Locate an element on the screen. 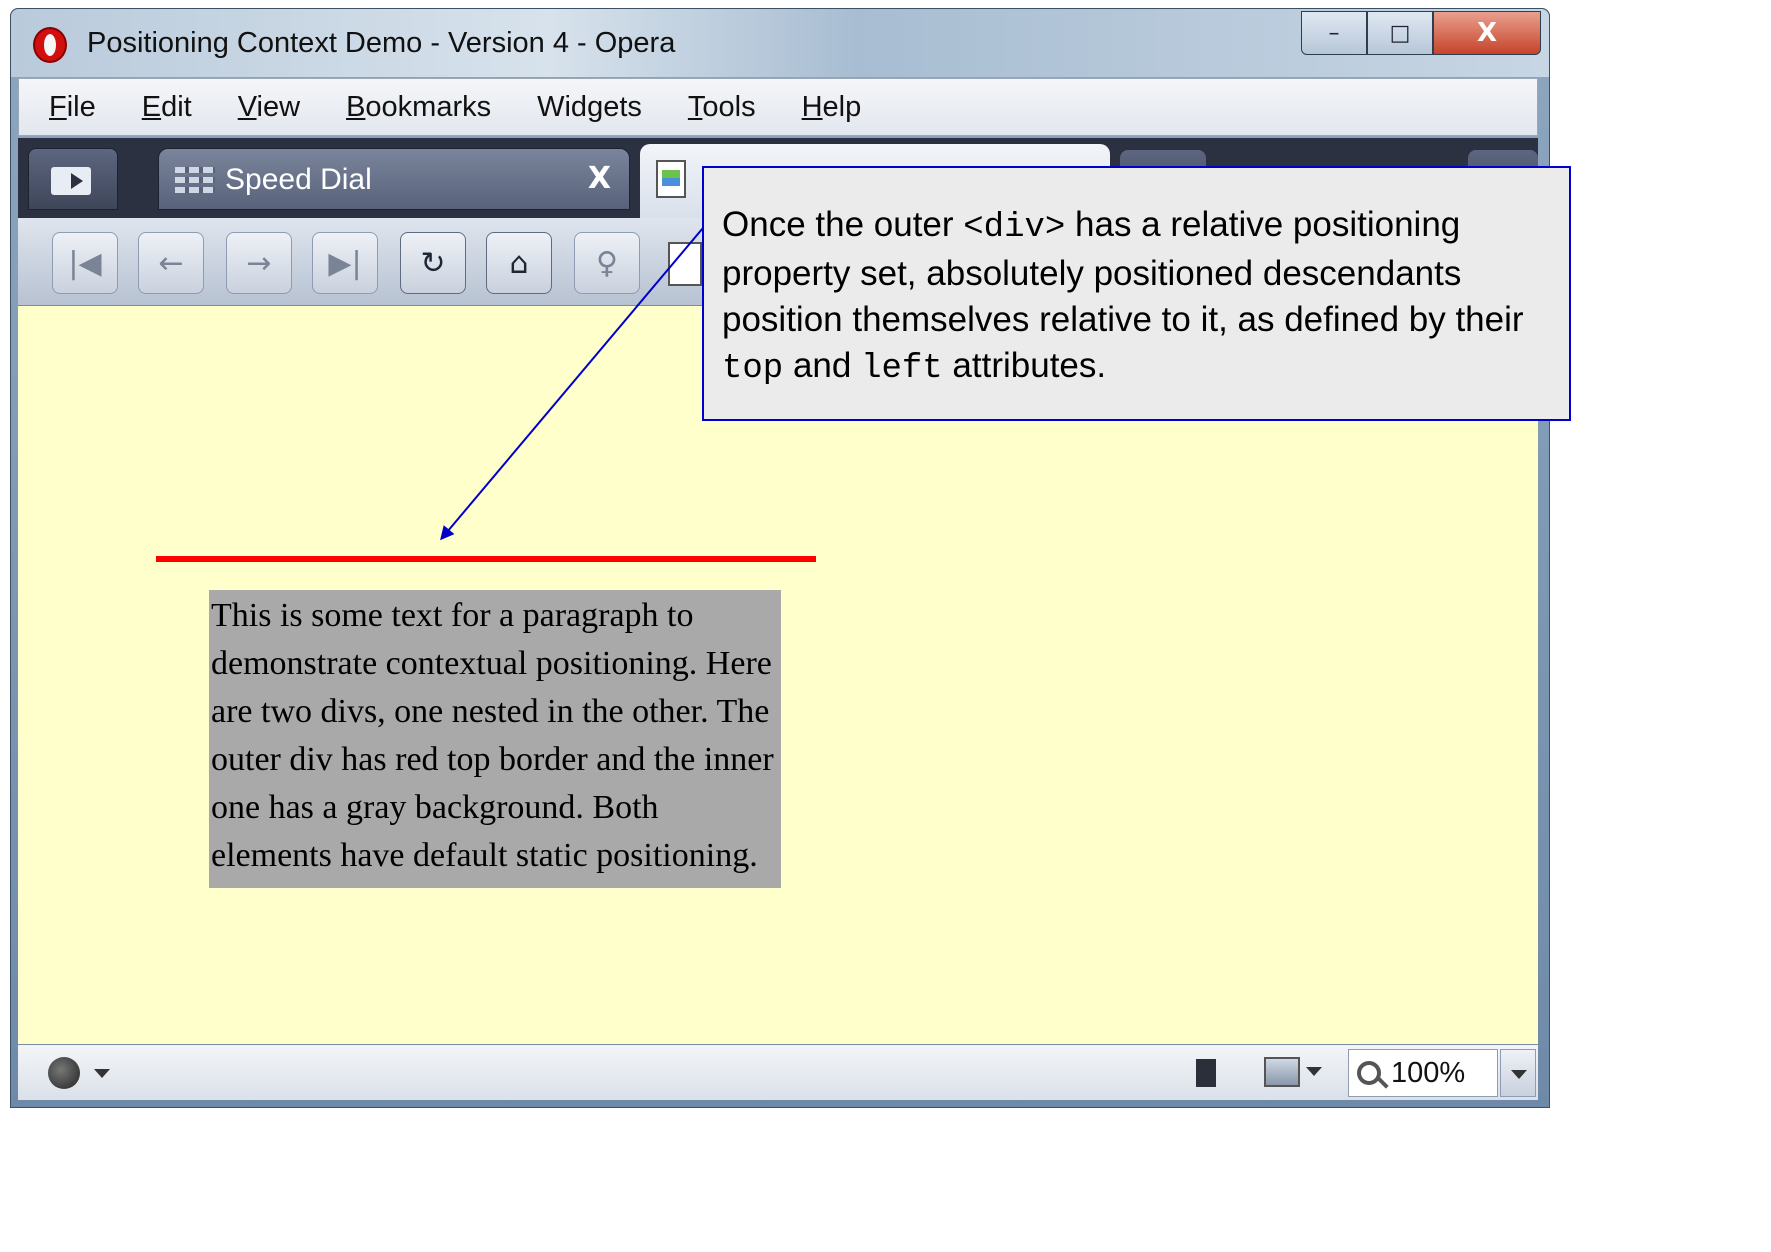  search-icon is located at coordinates (1369, 1073).